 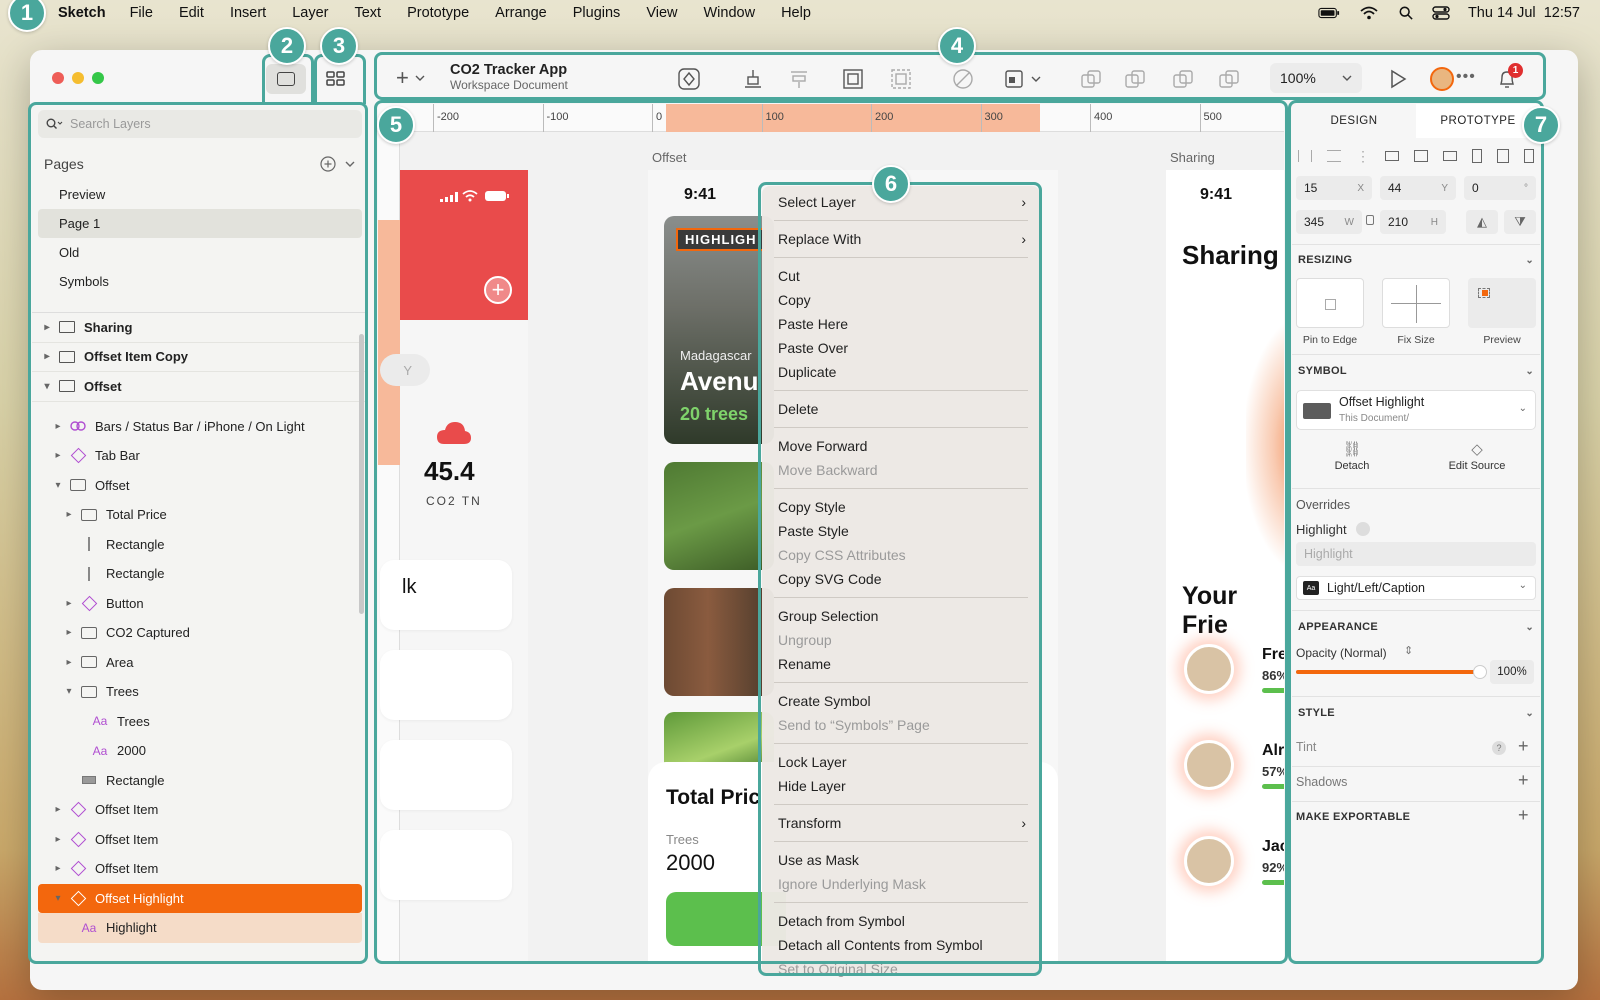 What do you see at coordinates (446, 865) in the screenshot?
I see `list-card` at bounding box center [446, 865].